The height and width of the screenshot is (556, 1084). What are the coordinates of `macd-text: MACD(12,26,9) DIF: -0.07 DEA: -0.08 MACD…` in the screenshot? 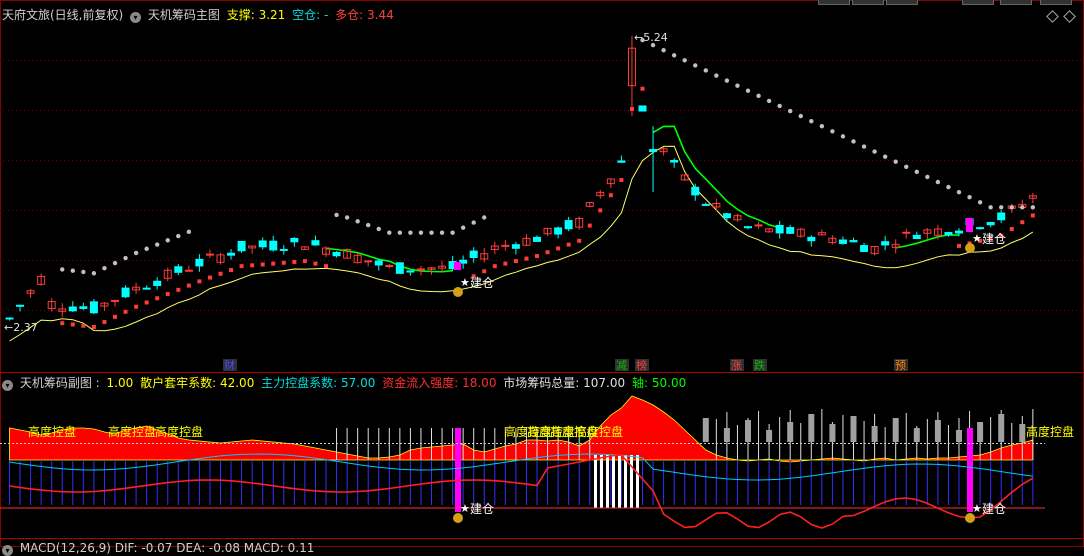 It's located at (167, 548).